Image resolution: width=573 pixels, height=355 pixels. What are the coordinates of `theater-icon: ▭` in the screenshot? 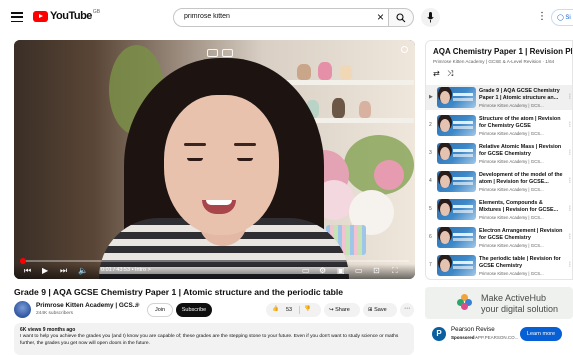 It's located at (359, 271).